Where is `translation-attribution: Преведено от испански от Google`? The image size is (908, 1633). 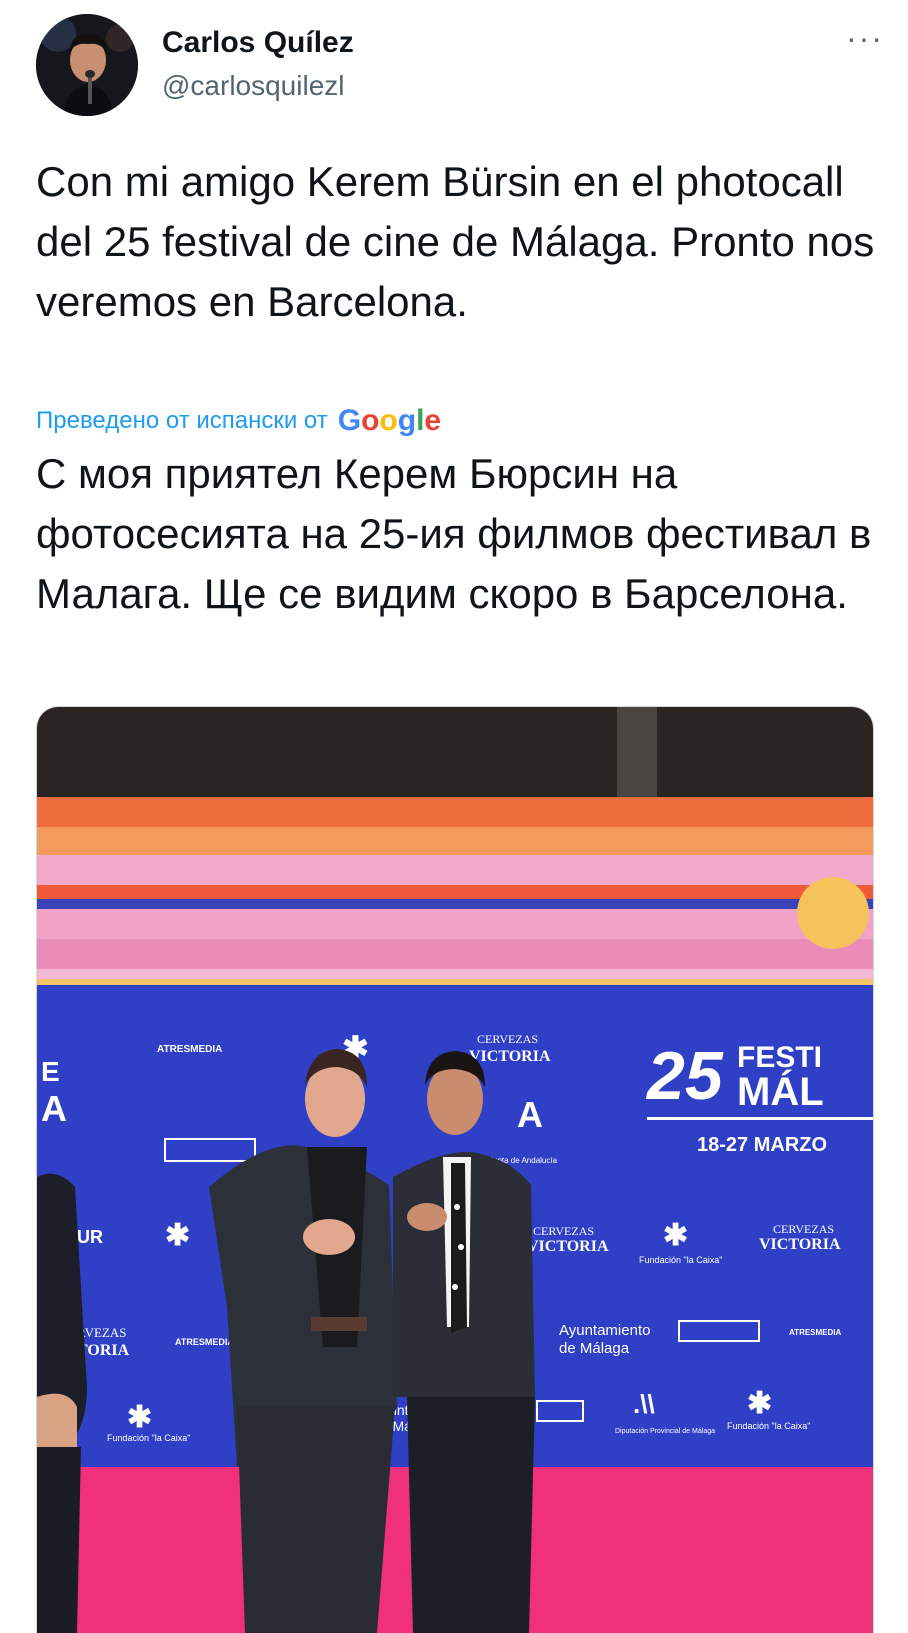
translation-attribution: Преведено от испански от Google is located at coordinates (238, 421).